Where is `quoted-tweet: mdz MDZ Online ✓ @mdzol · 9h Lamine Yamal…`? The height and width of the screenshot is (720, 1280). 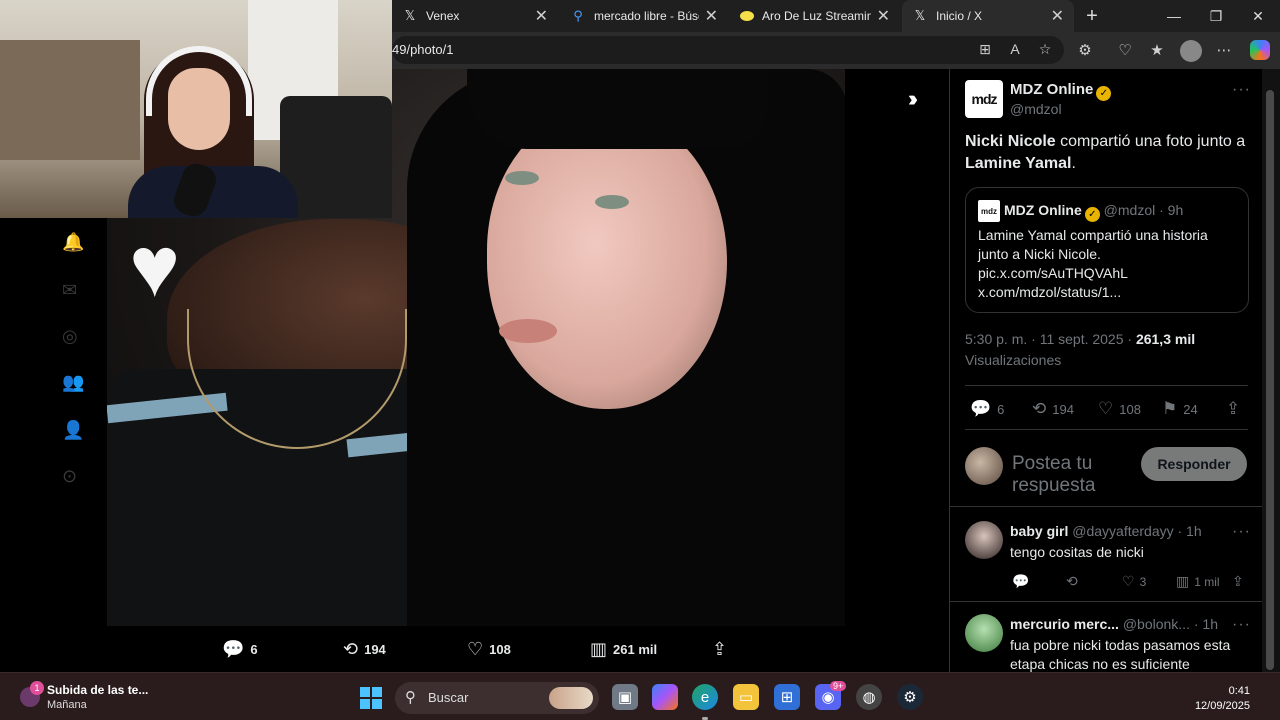
quoted-tweet: mdz MDZ Online ✓ @mdzol · 9h Lamine Yamal… is located at coordinates (1107, 250).